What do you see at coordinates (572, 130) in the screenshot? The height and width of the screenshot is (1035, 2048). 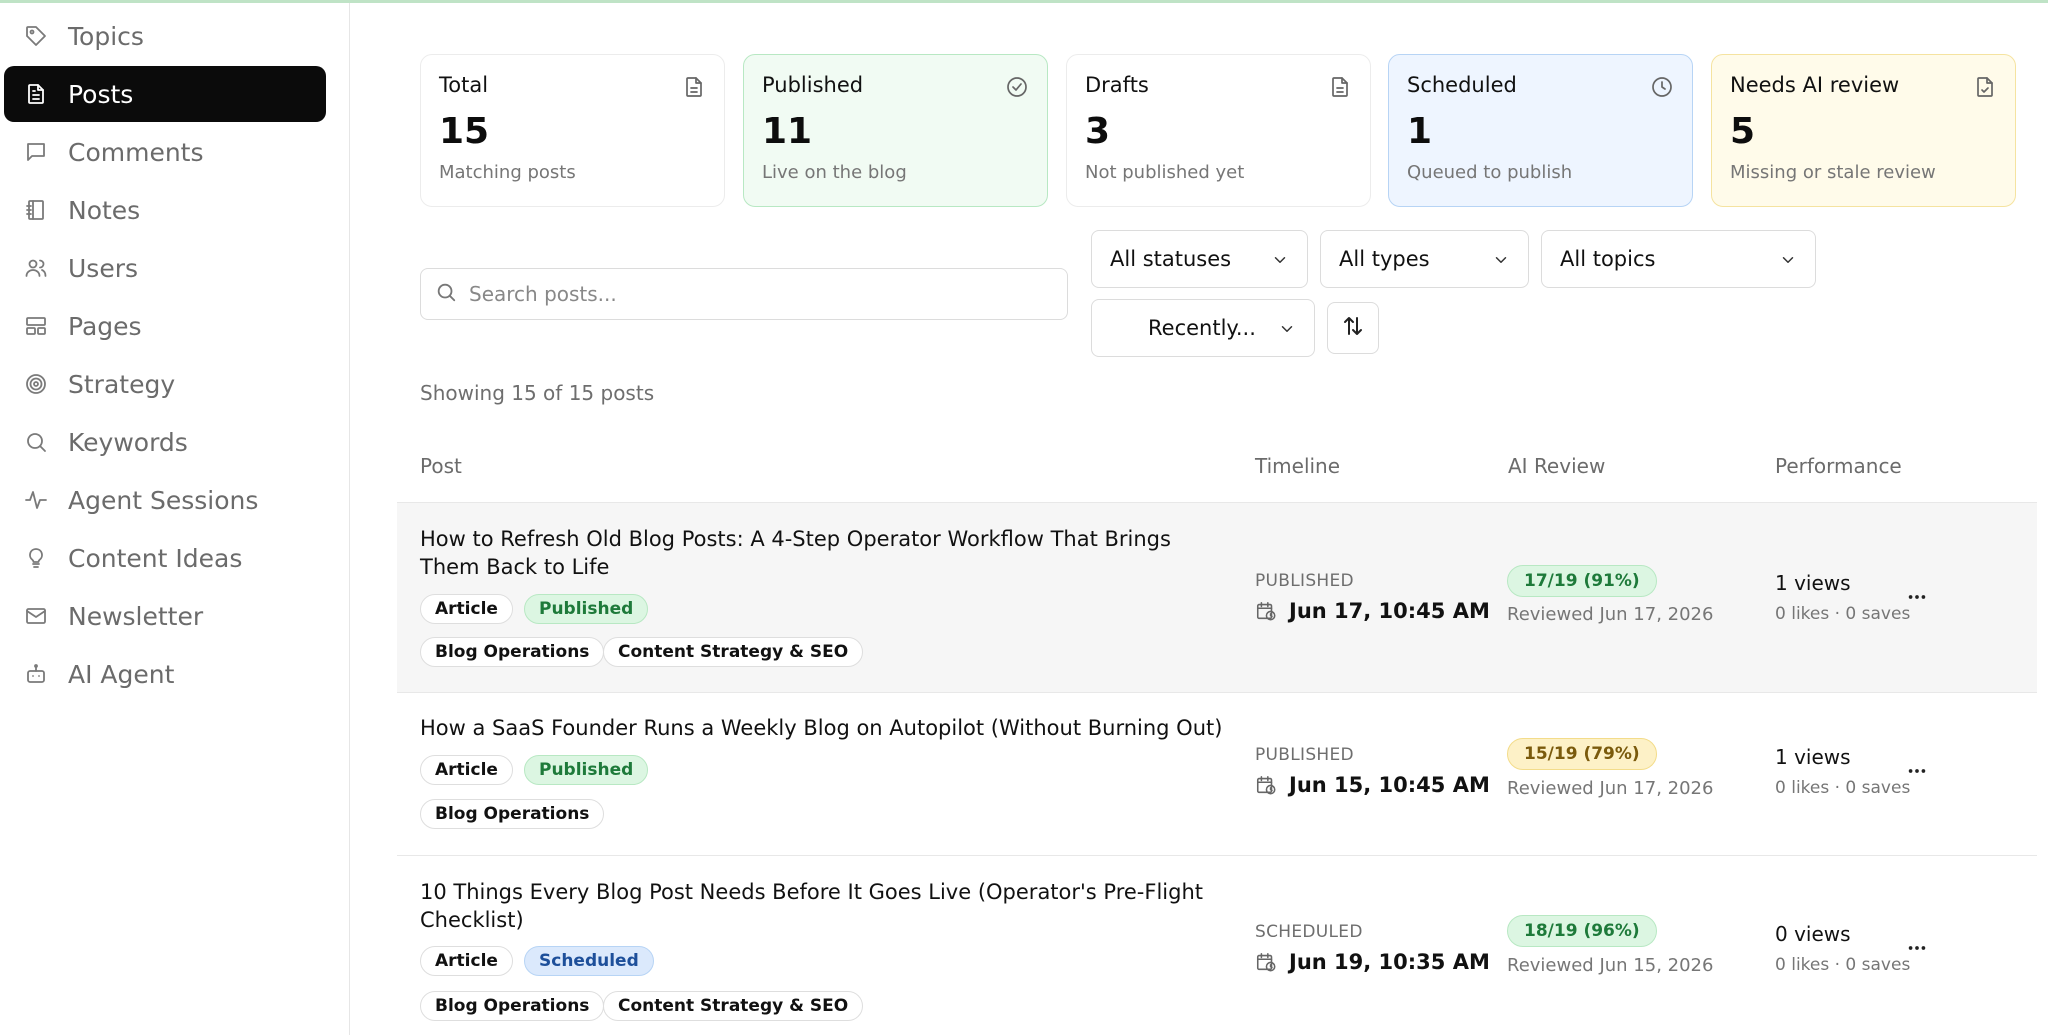 I see `stat-card-total: Total 15 Matching posts` at bounding box center [572, 130].